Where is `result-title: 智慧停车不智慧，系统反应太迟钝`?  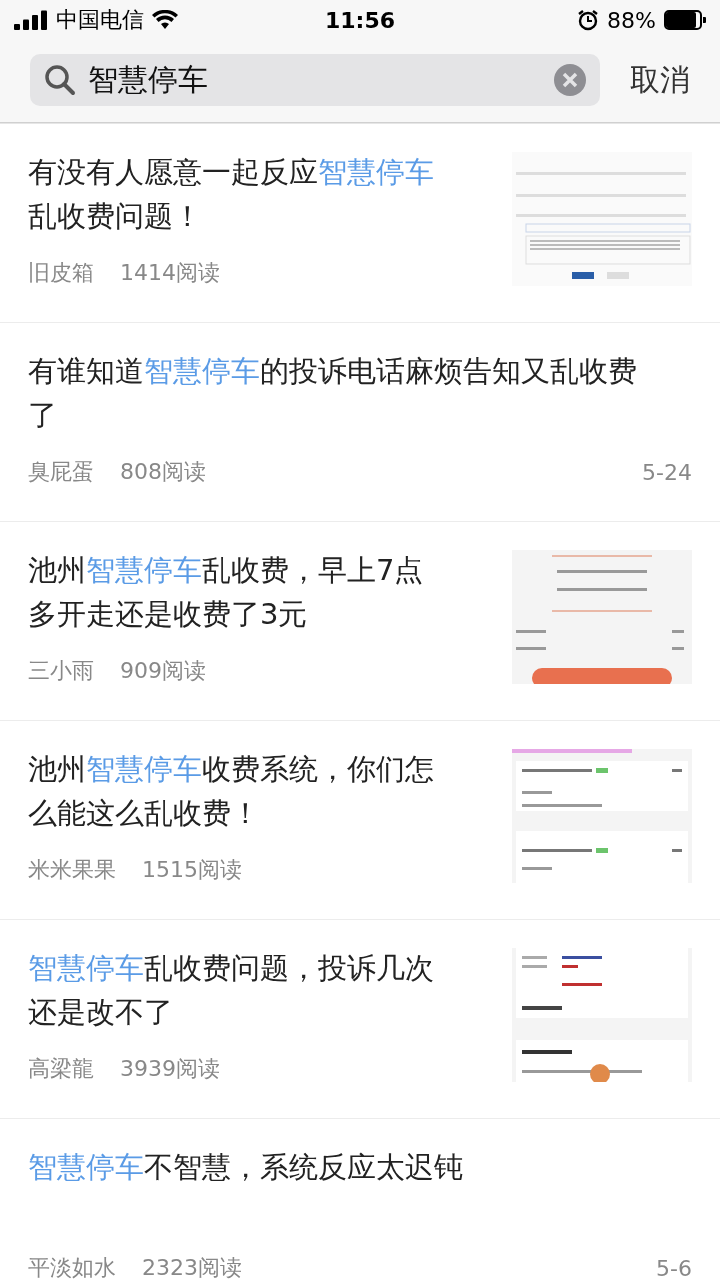 result-title: 智慧停车不智慧，系统反应太迟钝 is located at coordinates (246, 1167).